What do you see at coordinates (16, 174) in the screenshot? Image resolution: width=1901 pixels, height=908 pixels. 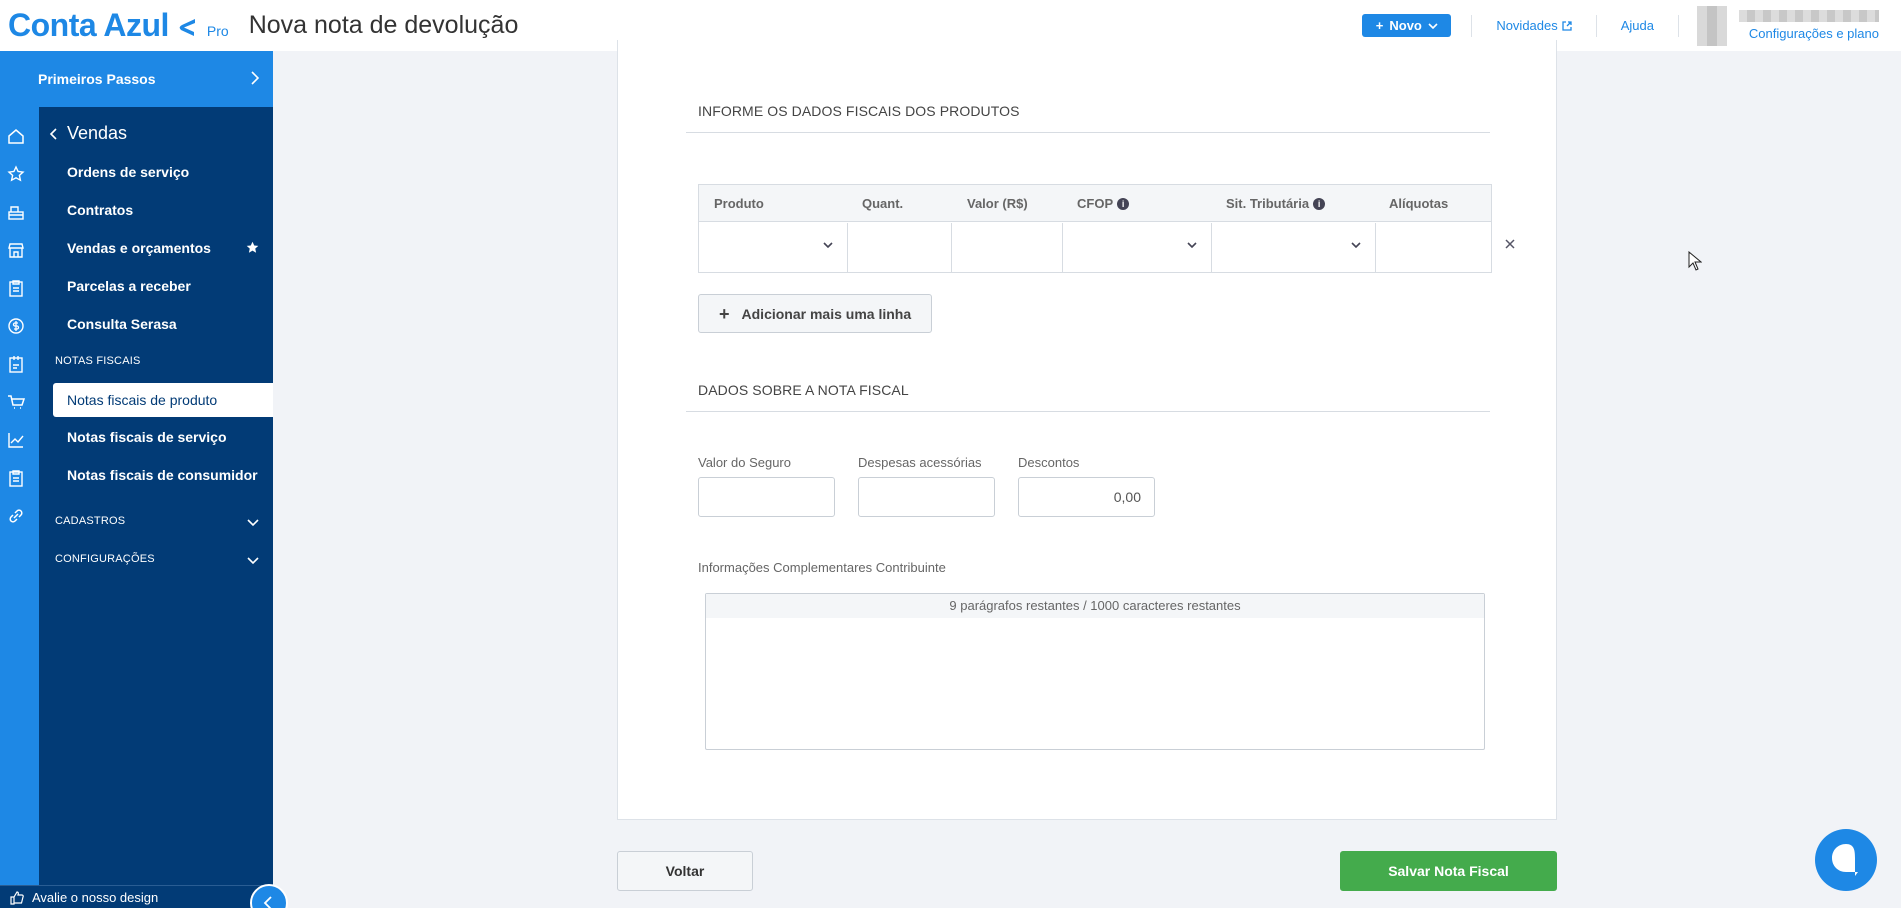 I see `star-icon` at bounding box center [16, 174].